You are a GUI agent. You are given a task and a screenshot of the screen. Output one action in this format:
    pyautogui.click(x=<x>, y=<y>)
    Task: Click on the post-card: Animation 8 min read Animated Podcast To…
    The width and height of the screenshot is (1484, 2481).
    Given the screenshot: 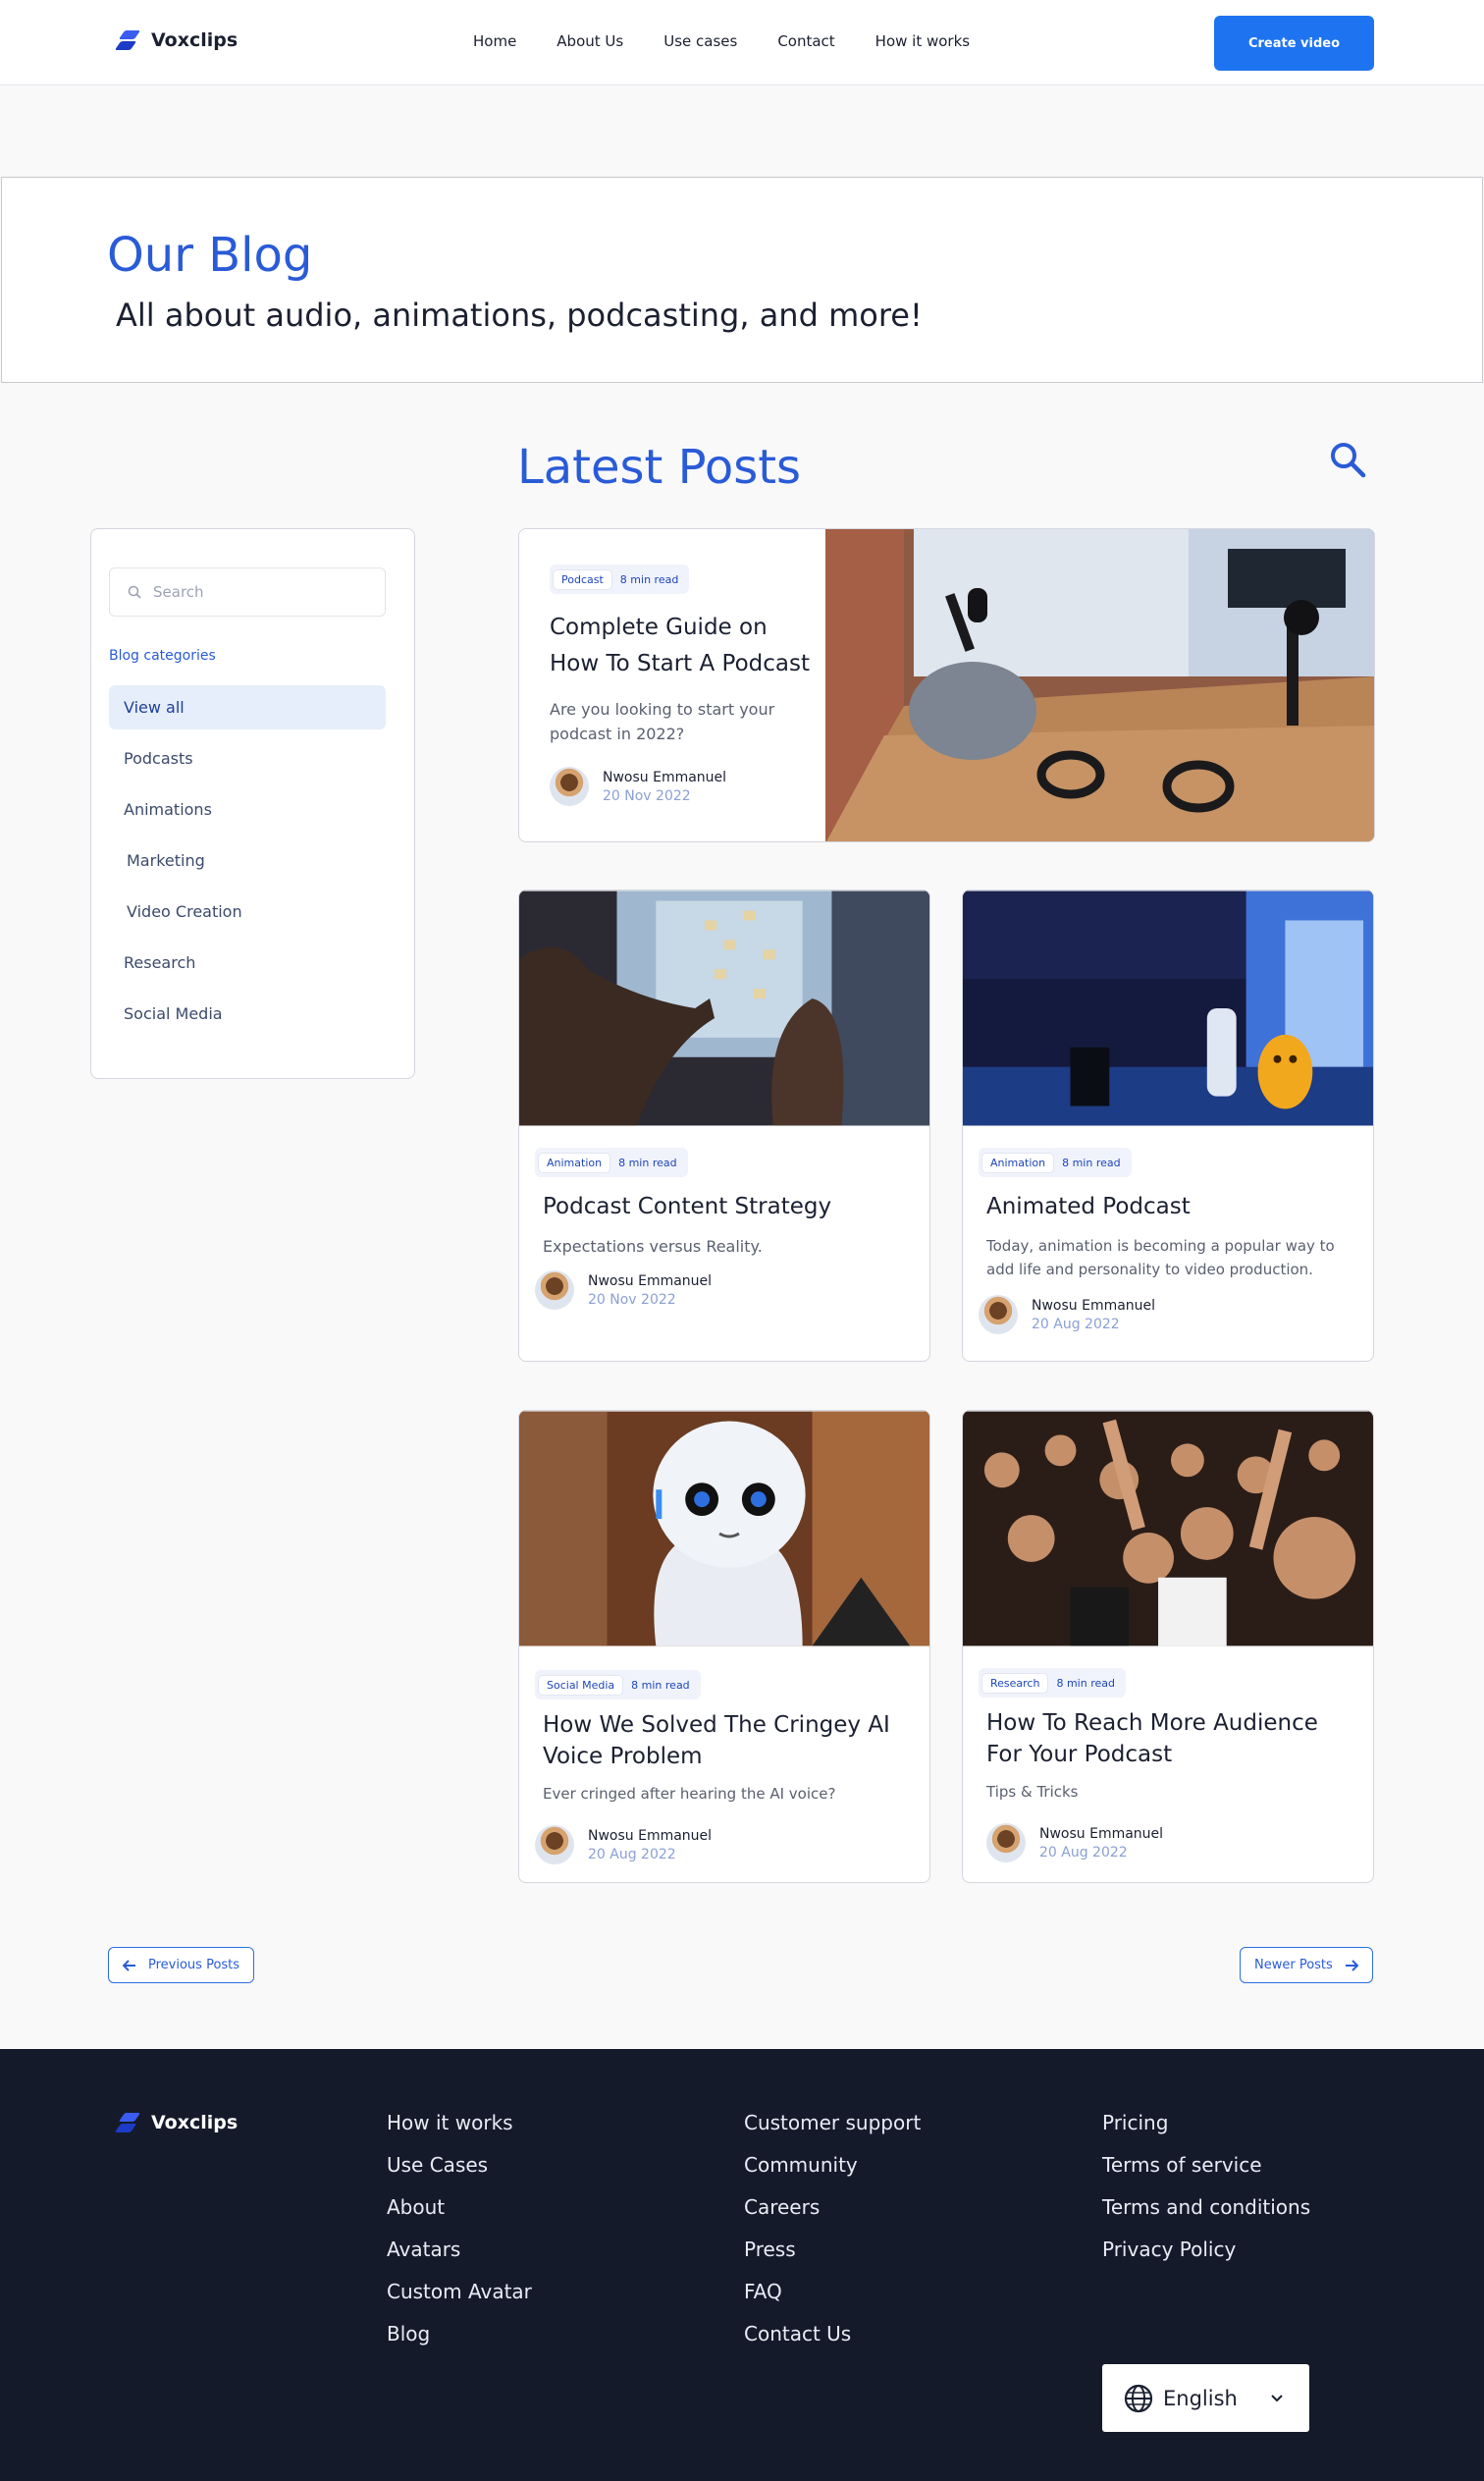 What is the action you would take?
    pyautogui.click(x=1168, y=1126)
    